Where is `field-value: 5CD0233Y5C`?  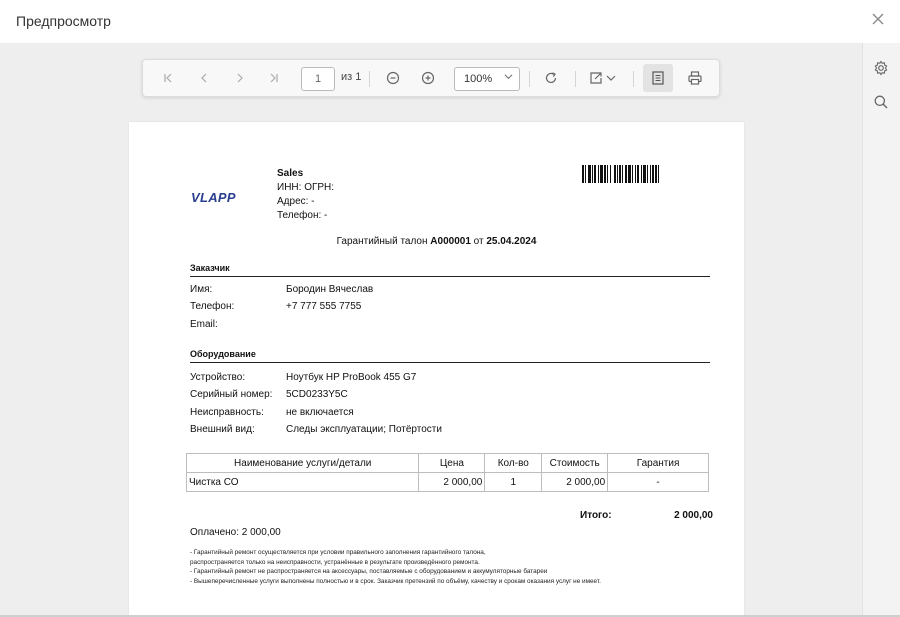
field-value: 5CD0233Y5C is located at coordinates (317, 394).